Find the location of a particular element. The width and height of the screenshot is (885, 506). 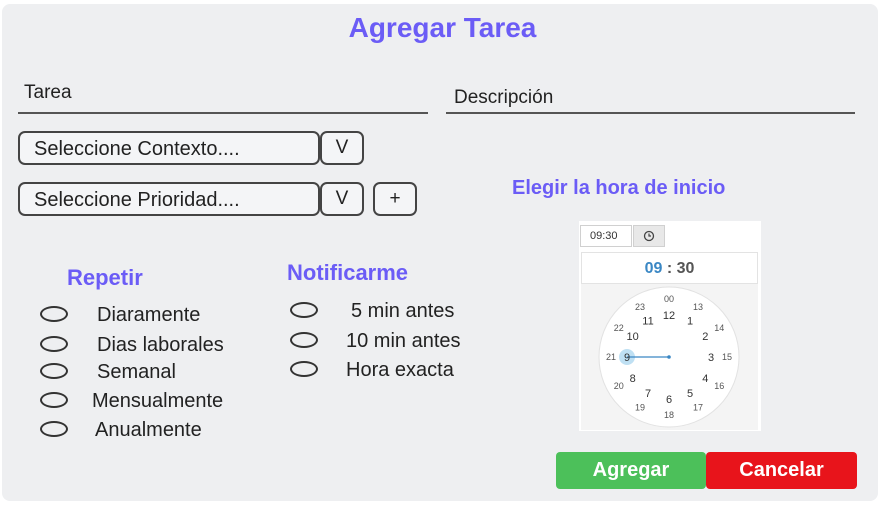

repetir-title: Repetir is located at coordinates (105, 277).